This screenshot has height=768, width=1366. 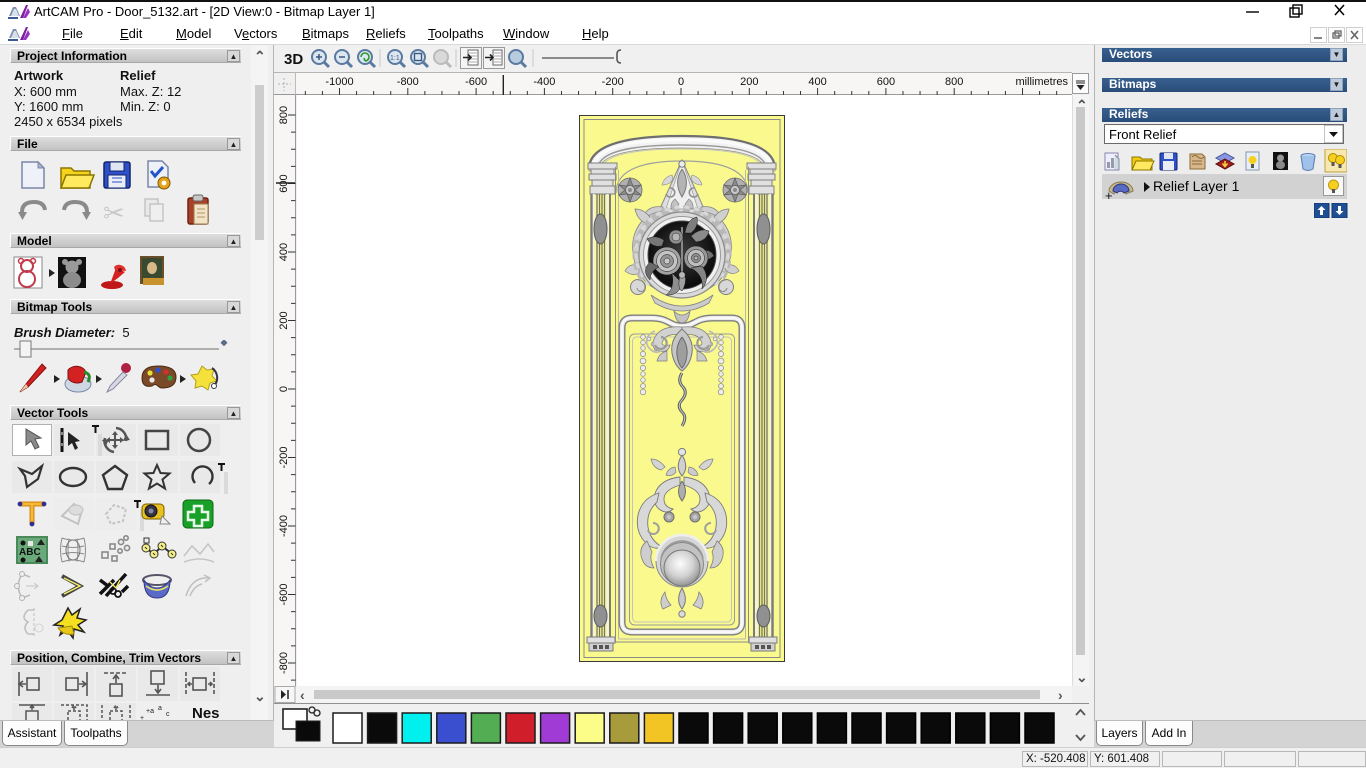 What do you see at coordinates (395, 58) in the screenshot?
I see `svg-text: 1:1` at bounding box center [395, 58].